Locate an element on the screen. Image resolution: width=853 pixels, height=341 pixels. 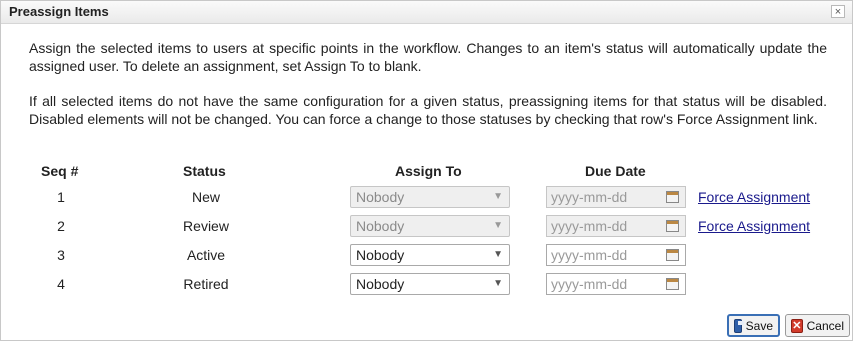
row-status: New is located at coordinates (205, 197).